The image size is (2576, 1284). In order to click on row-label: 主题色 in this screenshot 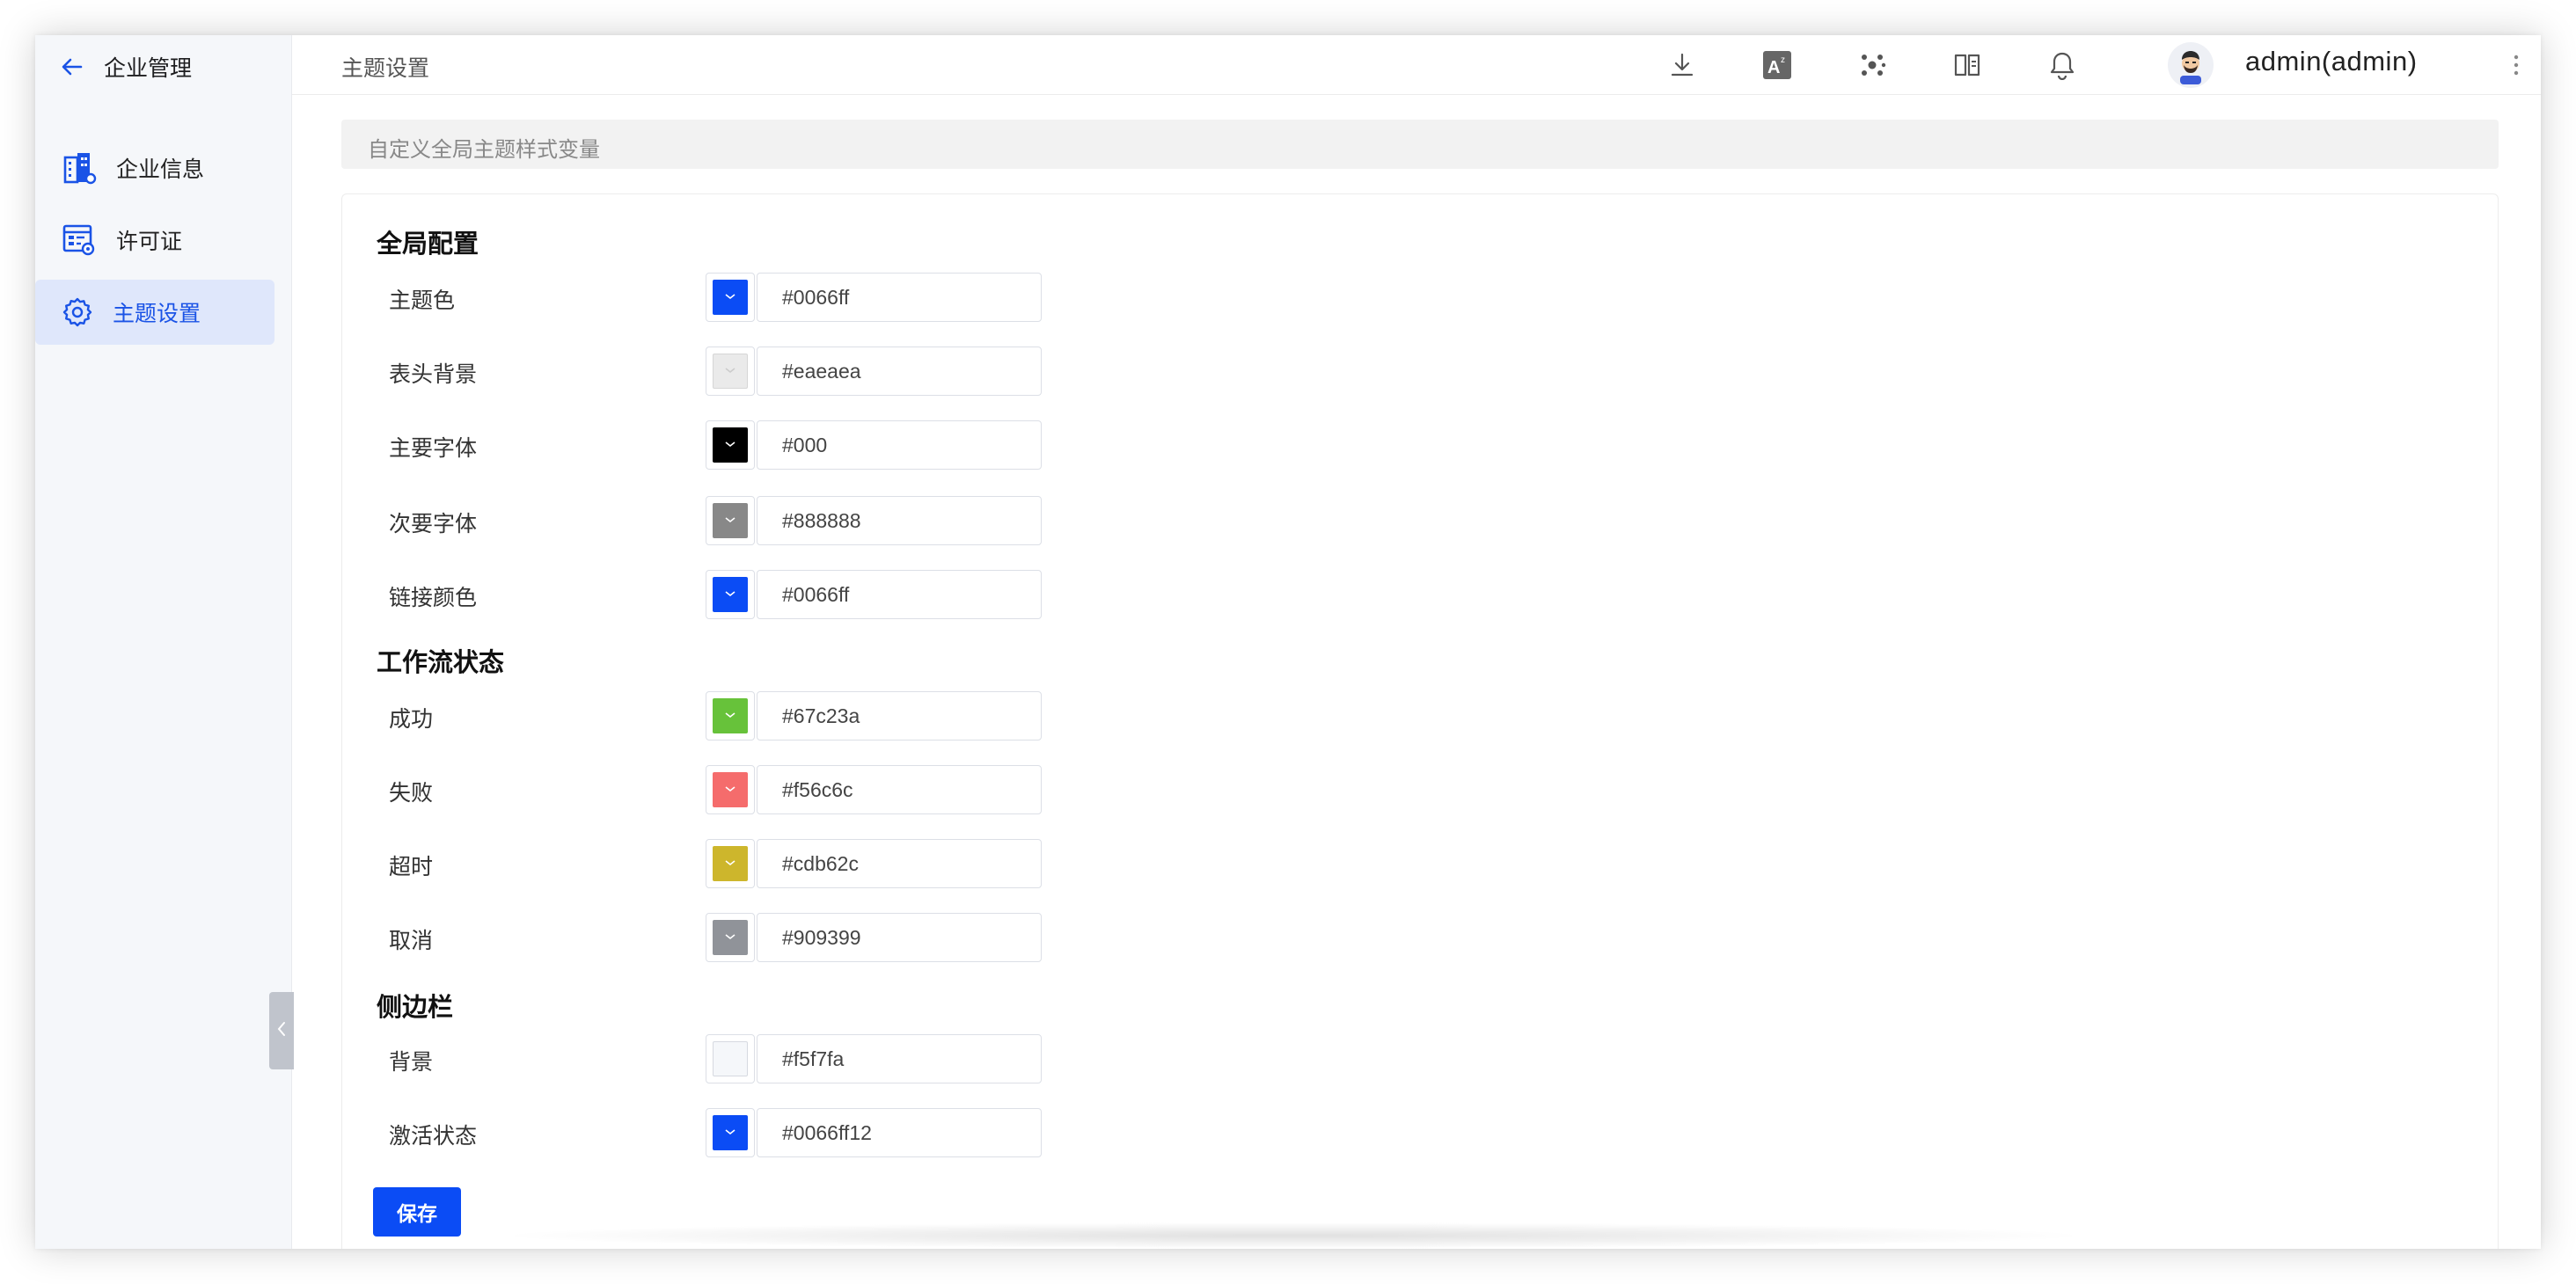, I will do `click(422, 300)`.